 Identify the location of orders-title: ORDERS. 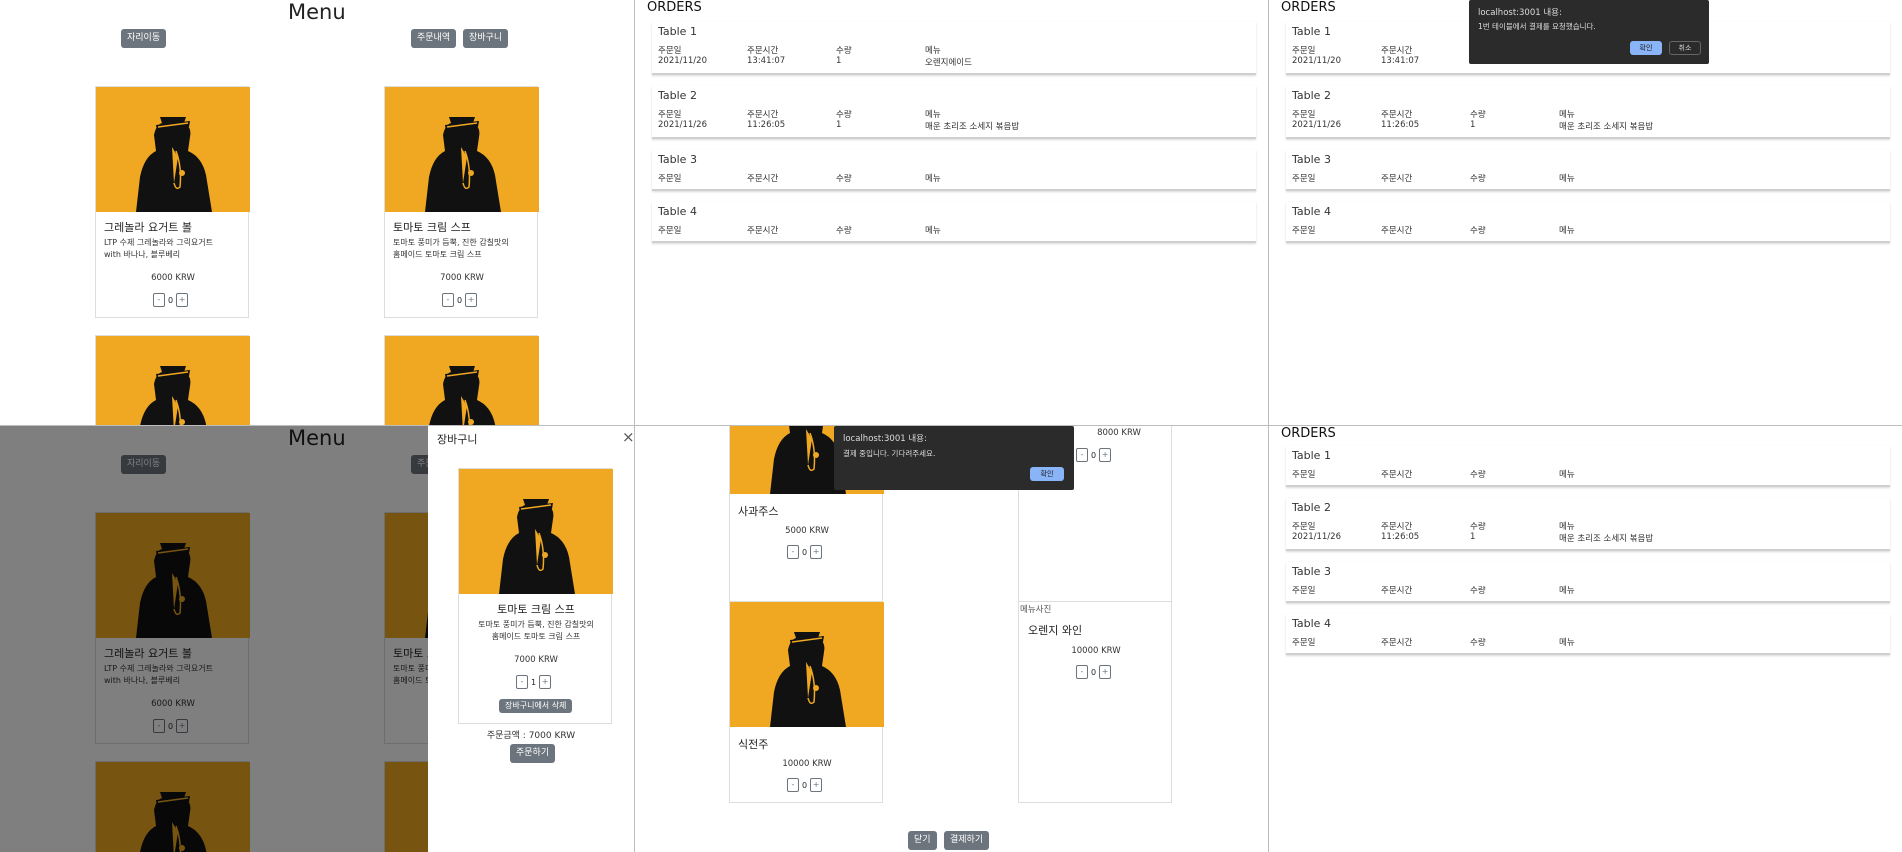
(1308, 433).